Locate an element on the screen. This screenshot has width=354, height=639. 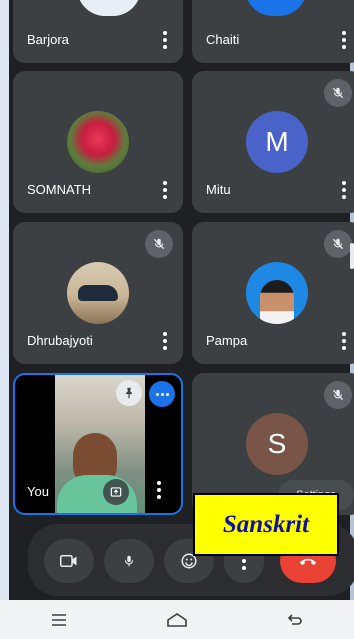
menu-icon is located at coordinates (59, 619).